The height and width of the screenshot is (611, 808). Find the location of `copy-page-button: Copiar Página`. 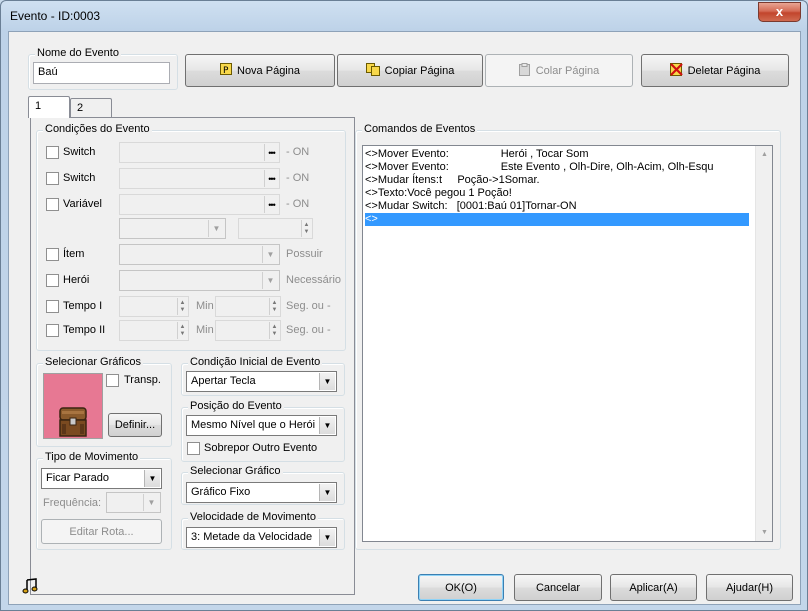

copy-page-button: Copiar Página is located at coordinates (410, 70).